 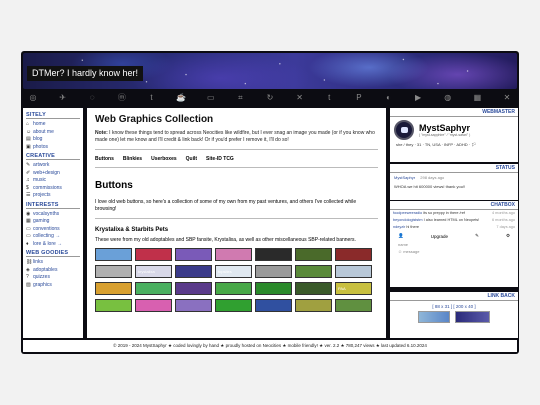 What do you see at coordinates (211, 98) in the screenshot?
I see `cassette-icon: ▭` at bounding box center [211, 98].